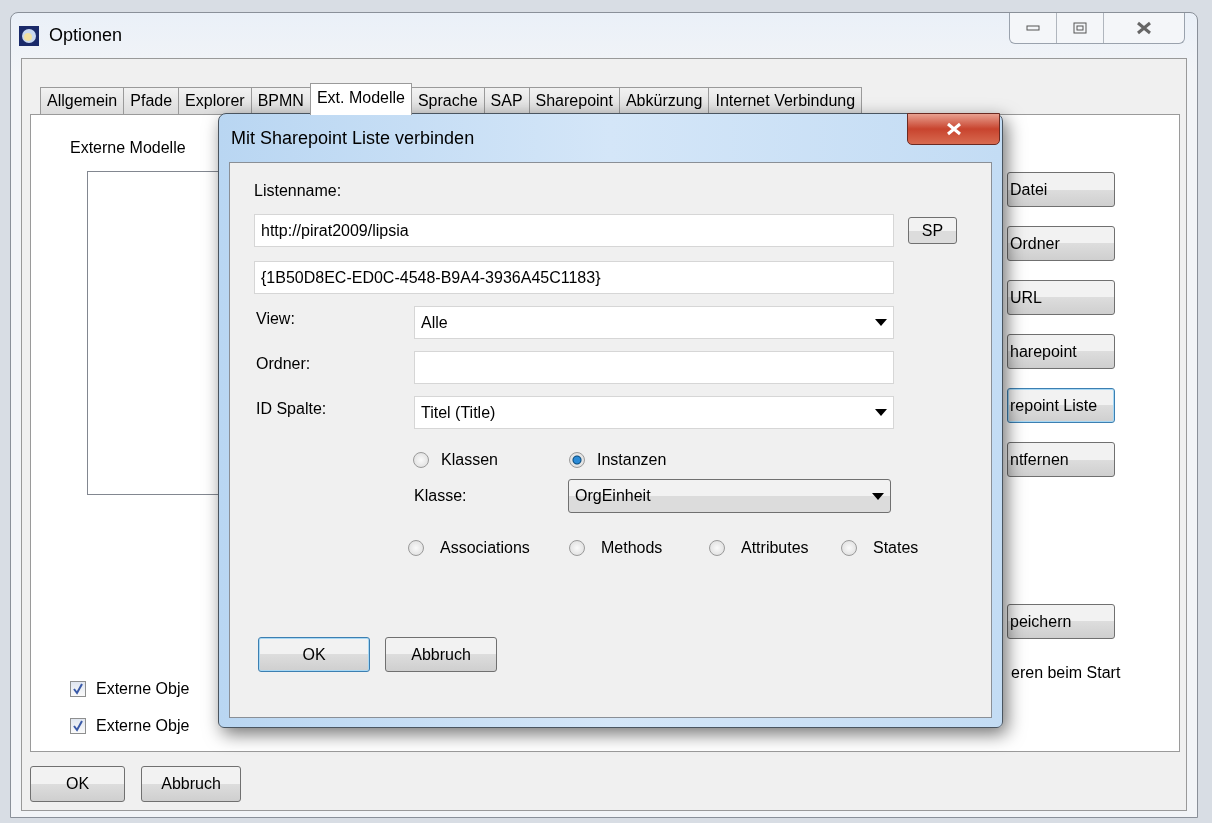 The image size is (1212, 823). What do you see at coordinates (785, 100) in the screenshot?
I see `tab: Internet Verbindung` at bounding box center [785, 100].